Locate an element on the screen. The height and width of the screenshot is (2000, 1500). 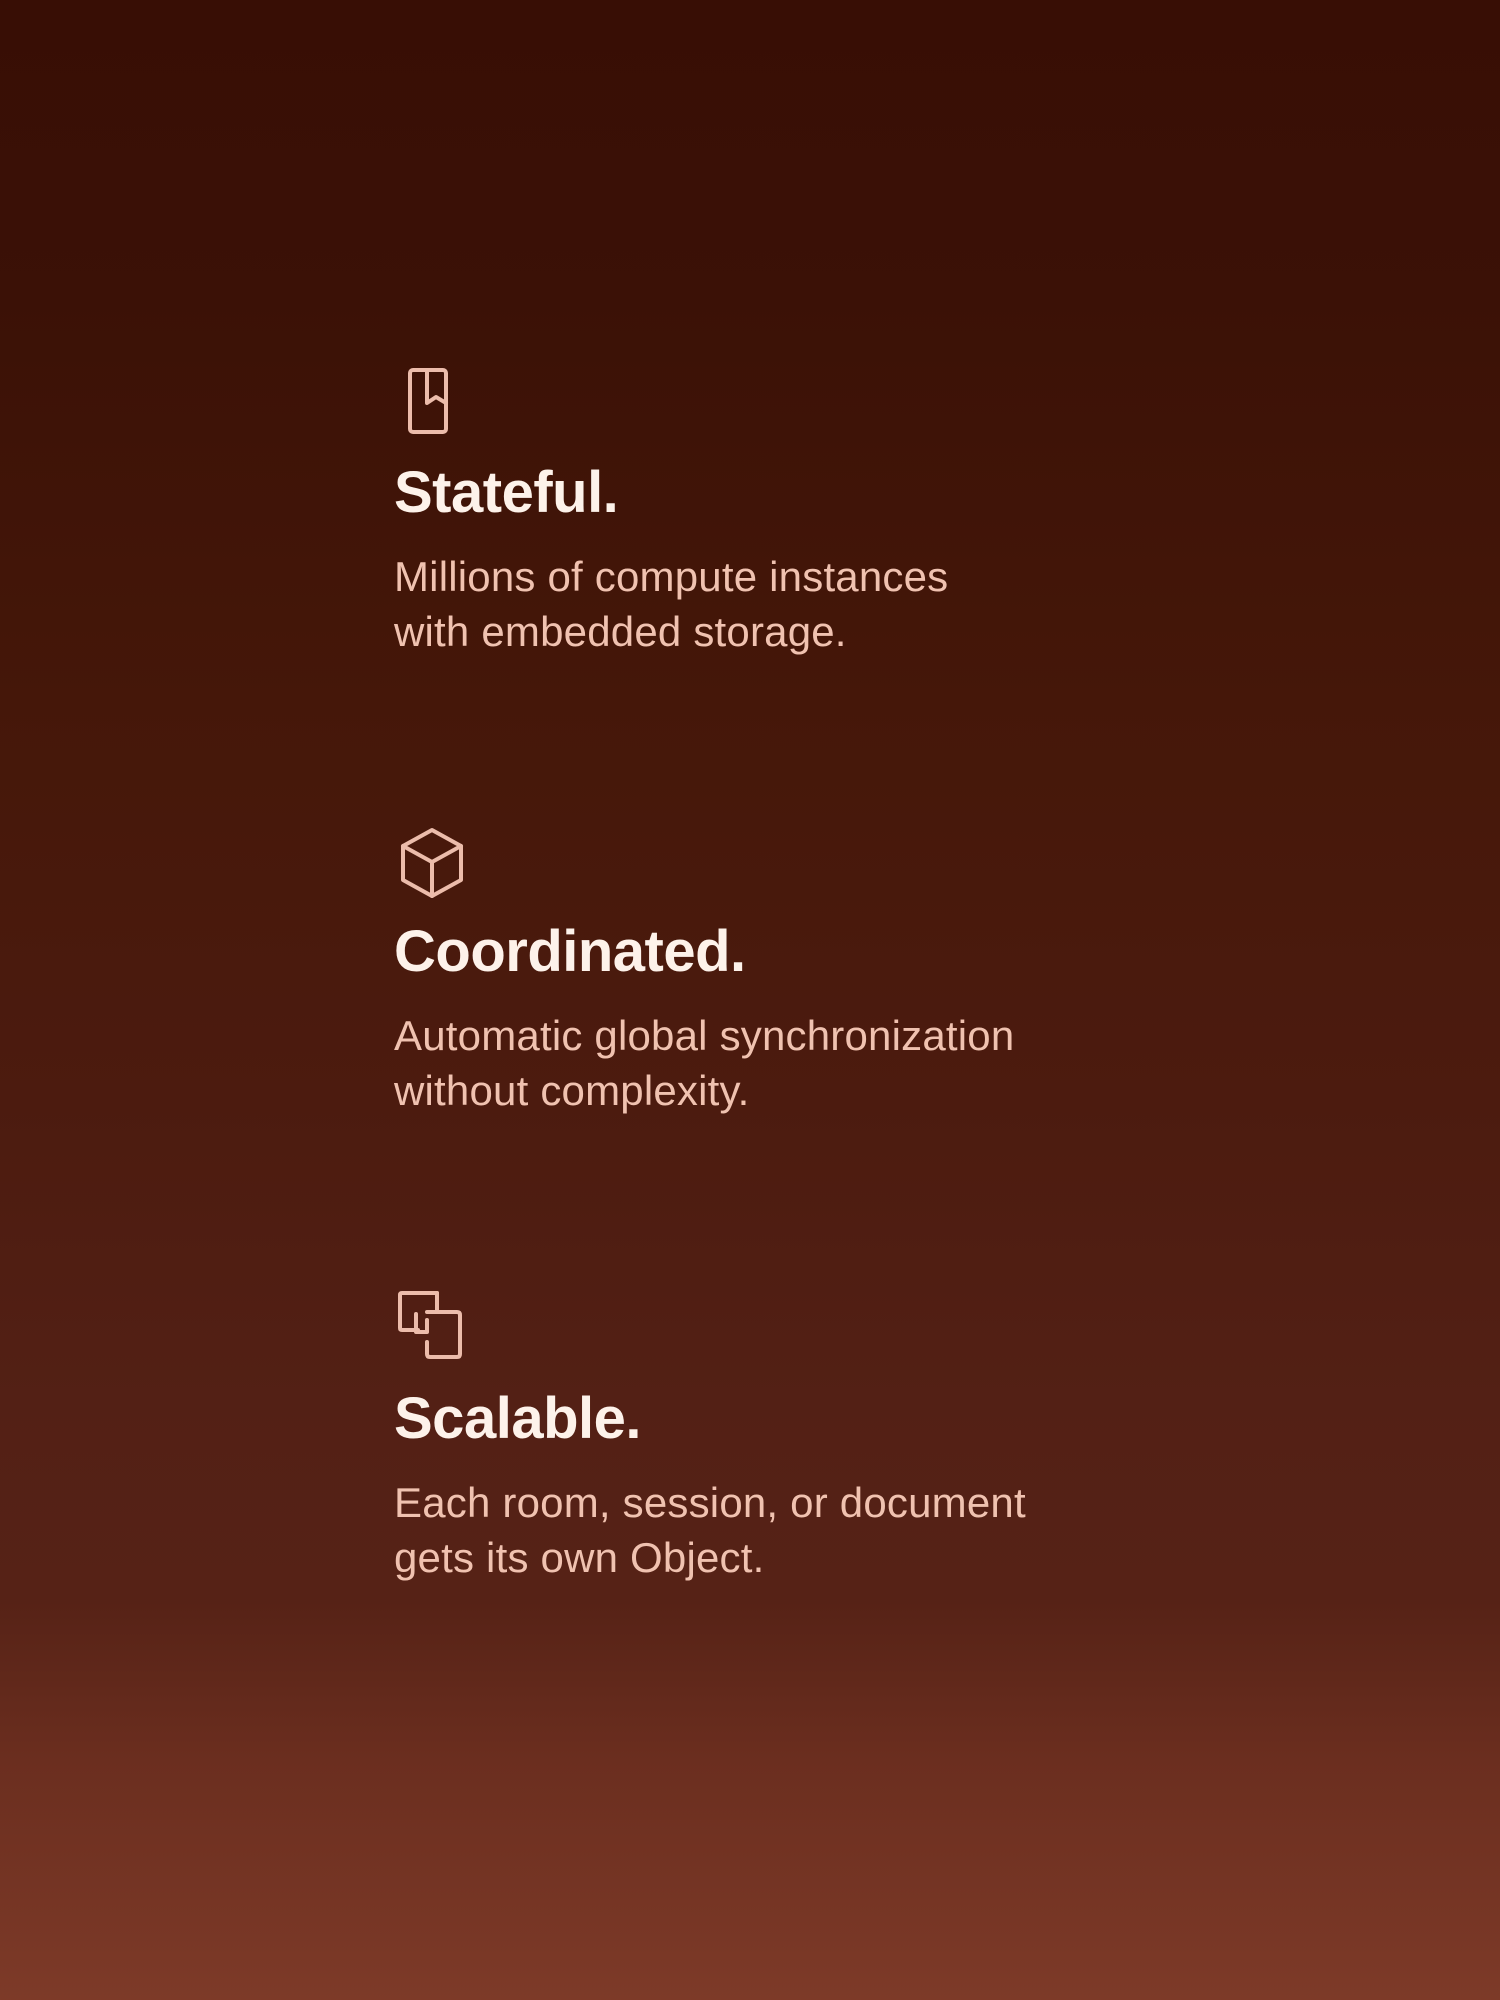
feature-description-line: without complexity. is located at coordinates (572, 1090).